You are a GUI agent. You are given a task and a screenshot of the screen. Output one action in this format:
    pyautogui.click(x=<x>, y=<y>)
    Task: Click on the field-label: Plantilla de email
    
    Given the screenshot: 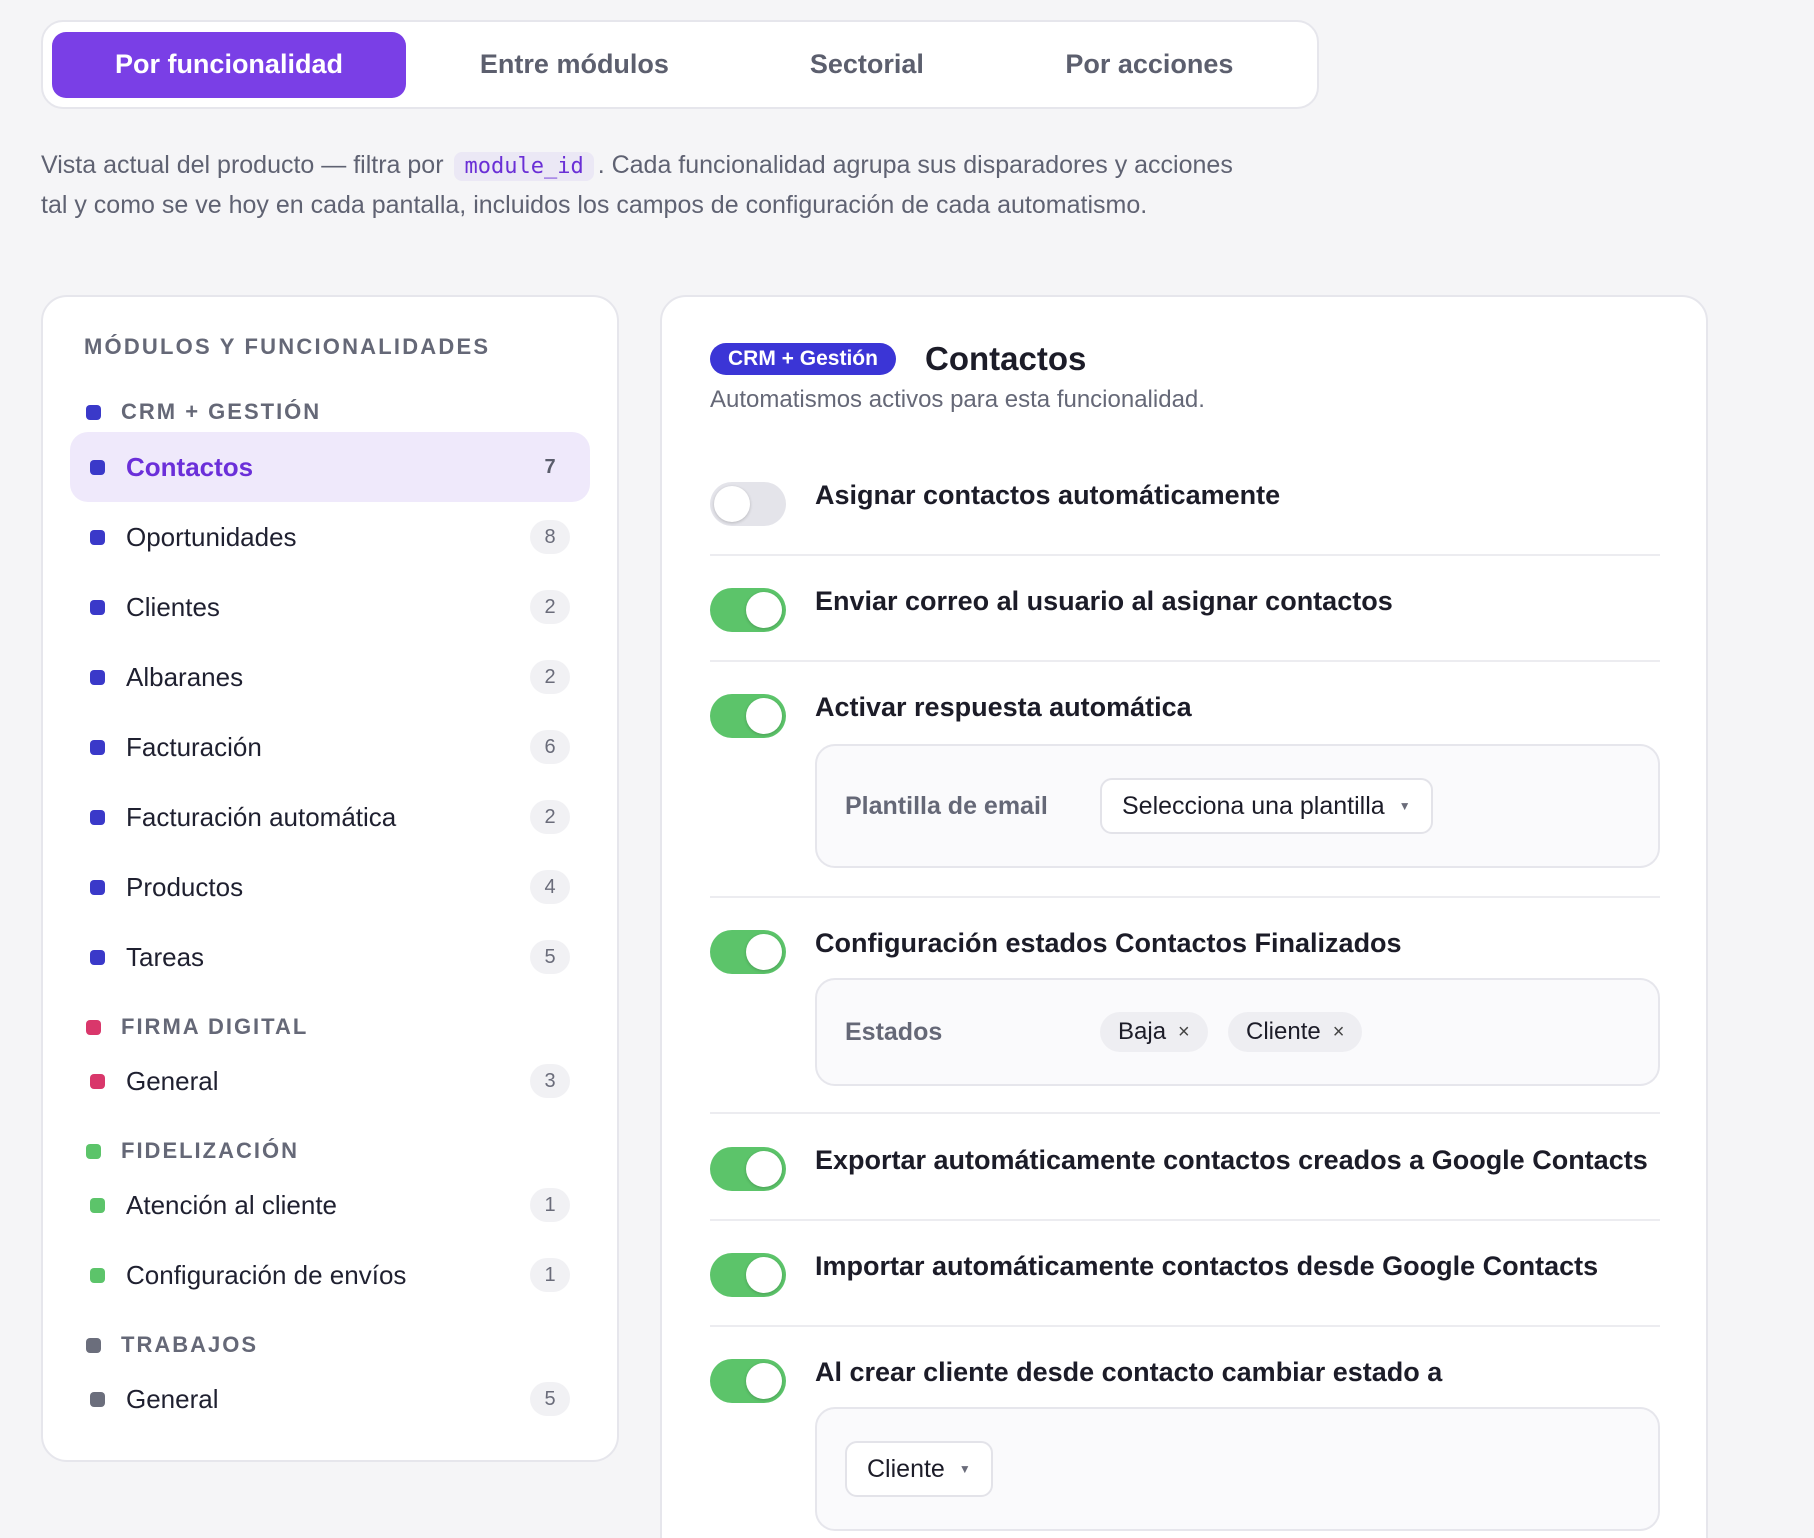 What is the action you would take?
    pyautogui.click(x=946, y=806)
    